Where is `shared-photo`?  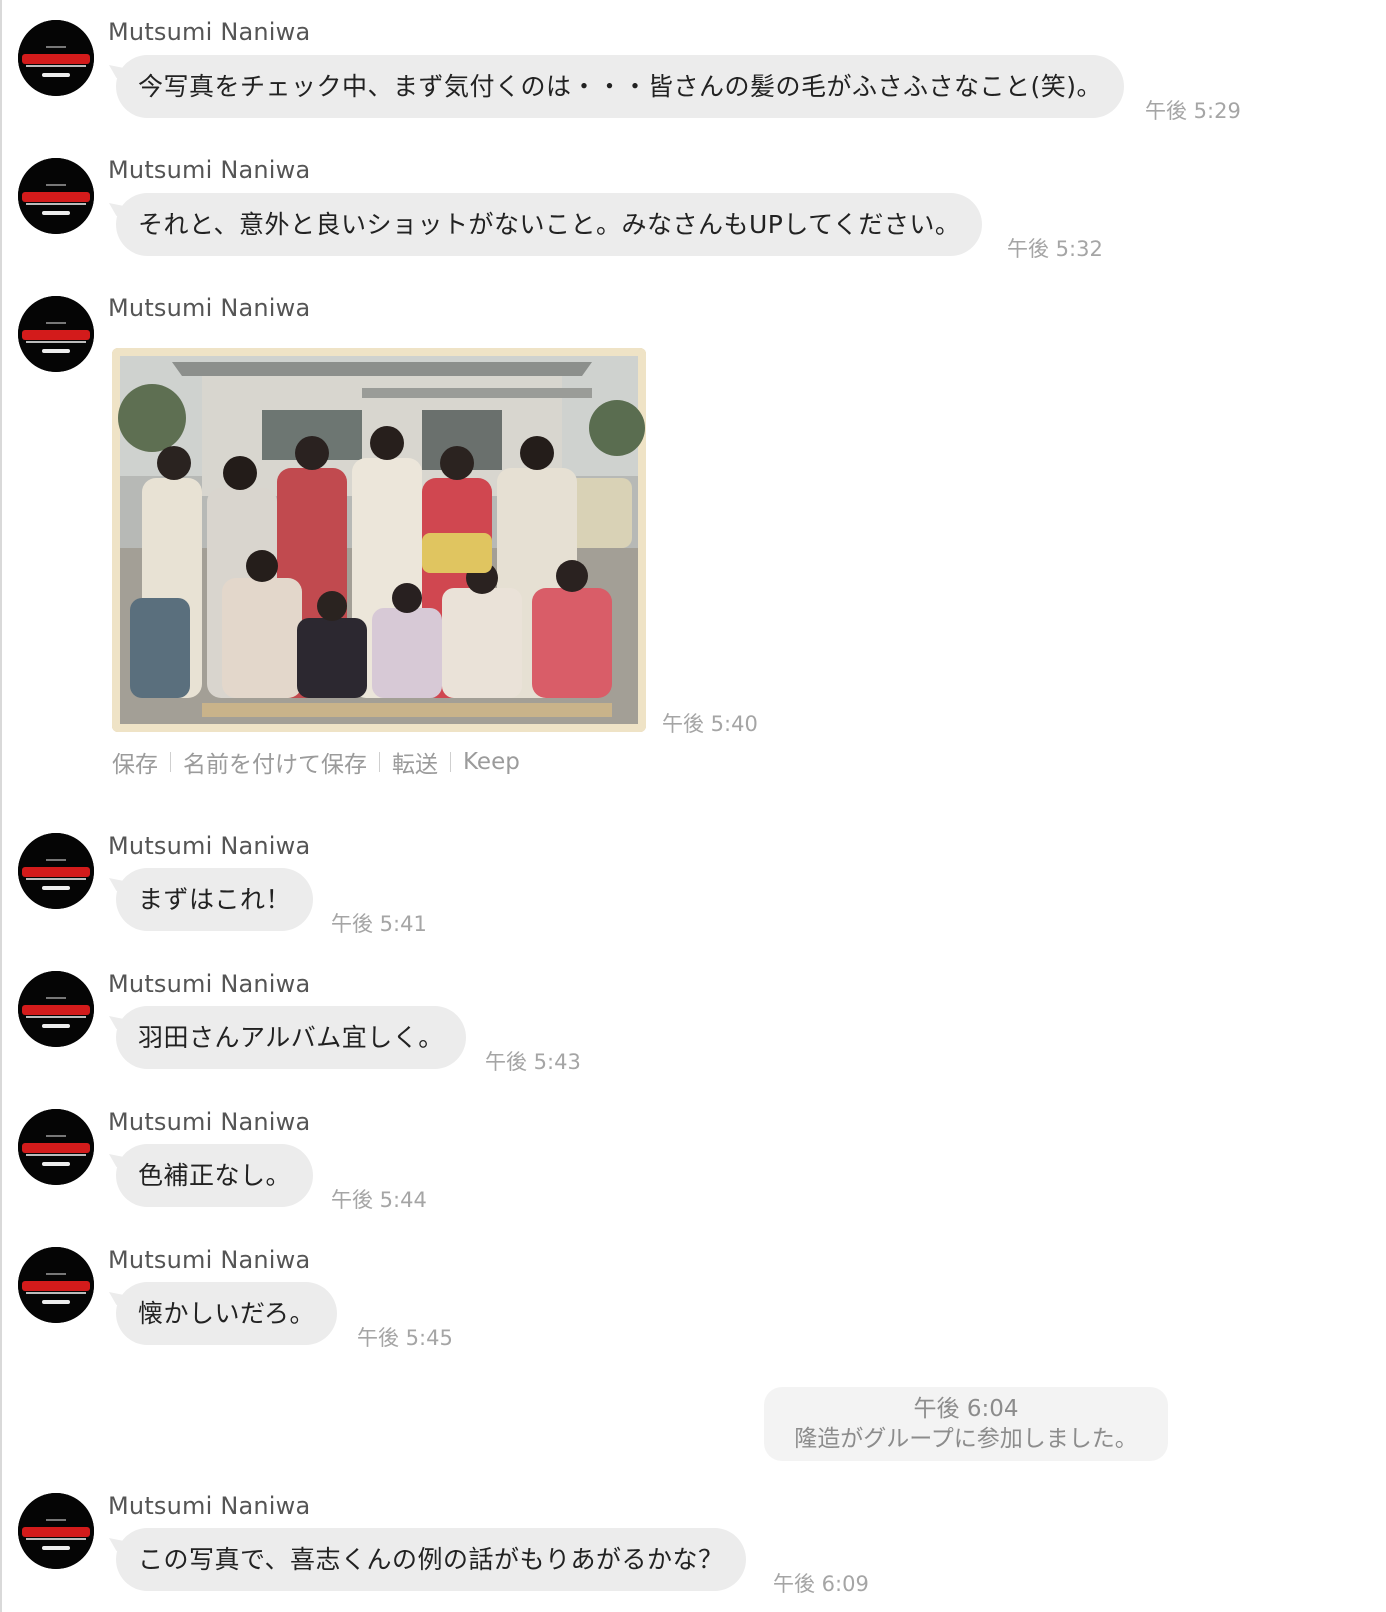 shared-photo is located at coordinates (379, 540).